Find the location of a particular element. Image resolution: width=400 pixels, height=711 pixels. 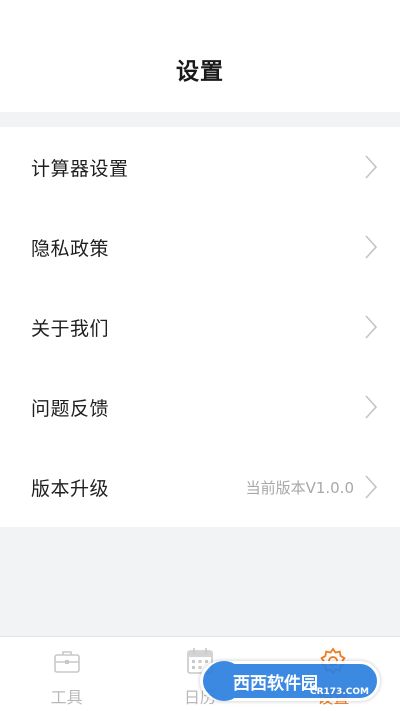

menu-item-label: 计算器设置 is located at coordinates (80, 168).